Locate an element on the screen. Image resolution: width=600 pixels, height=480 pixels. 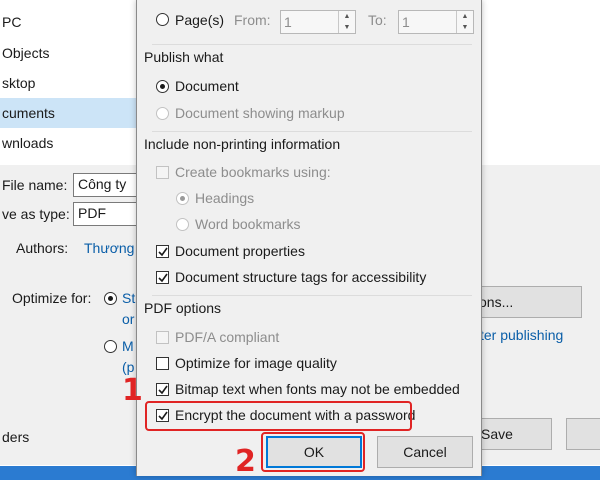
from-spinner-arrows: ▲ ▼ is located at coordinates (346, 22).